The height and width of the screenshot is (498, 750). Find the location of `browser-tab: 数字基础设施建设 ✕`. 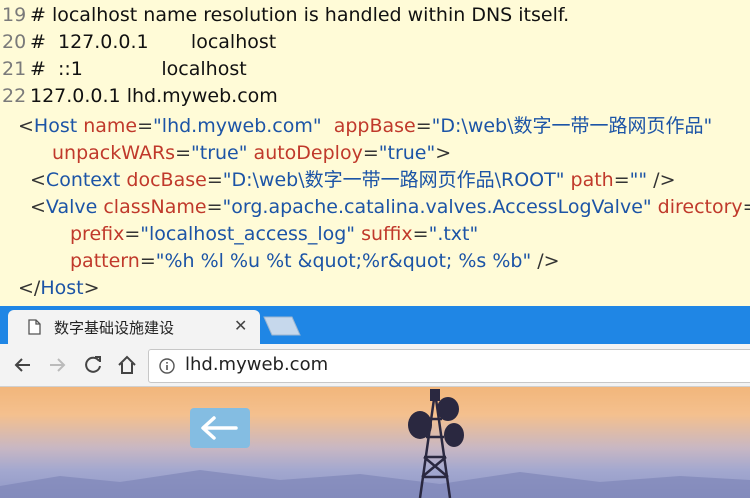

browser-tab: 数字基础设施建设 ✕ is located at coordinates (134, 327).